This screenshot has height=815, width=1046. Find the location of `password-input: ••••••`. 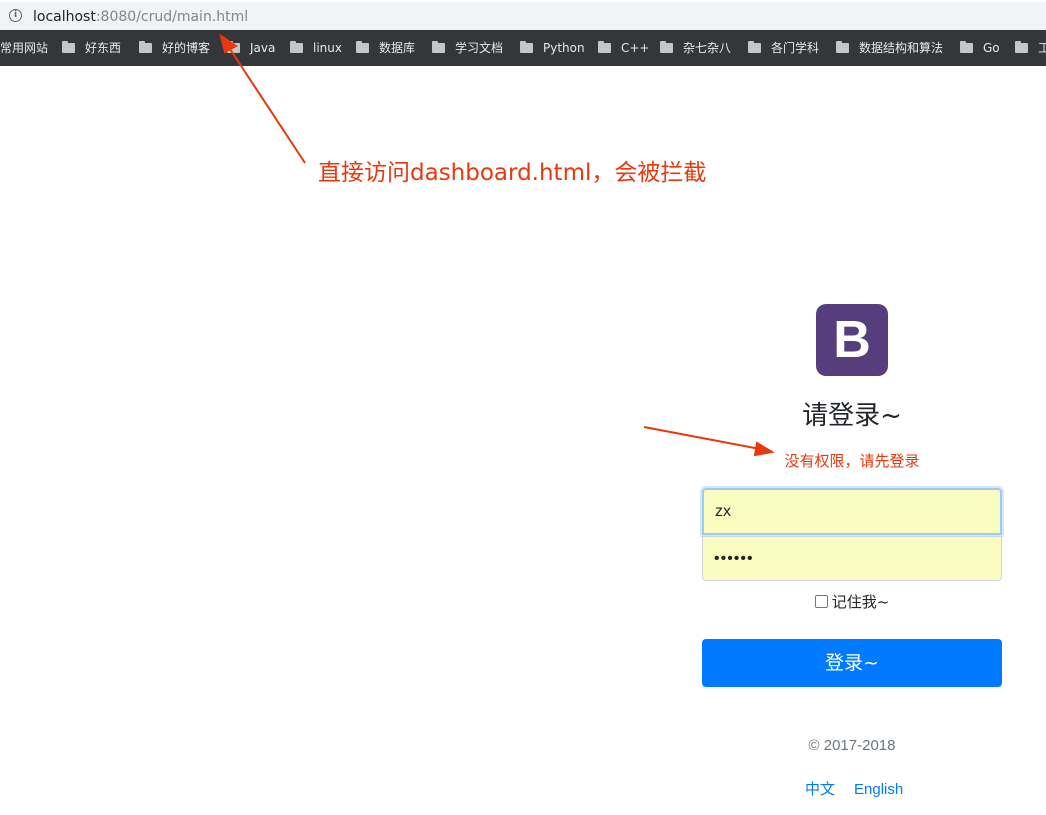

password-input: •••••• is located at coordinates (852, 558).